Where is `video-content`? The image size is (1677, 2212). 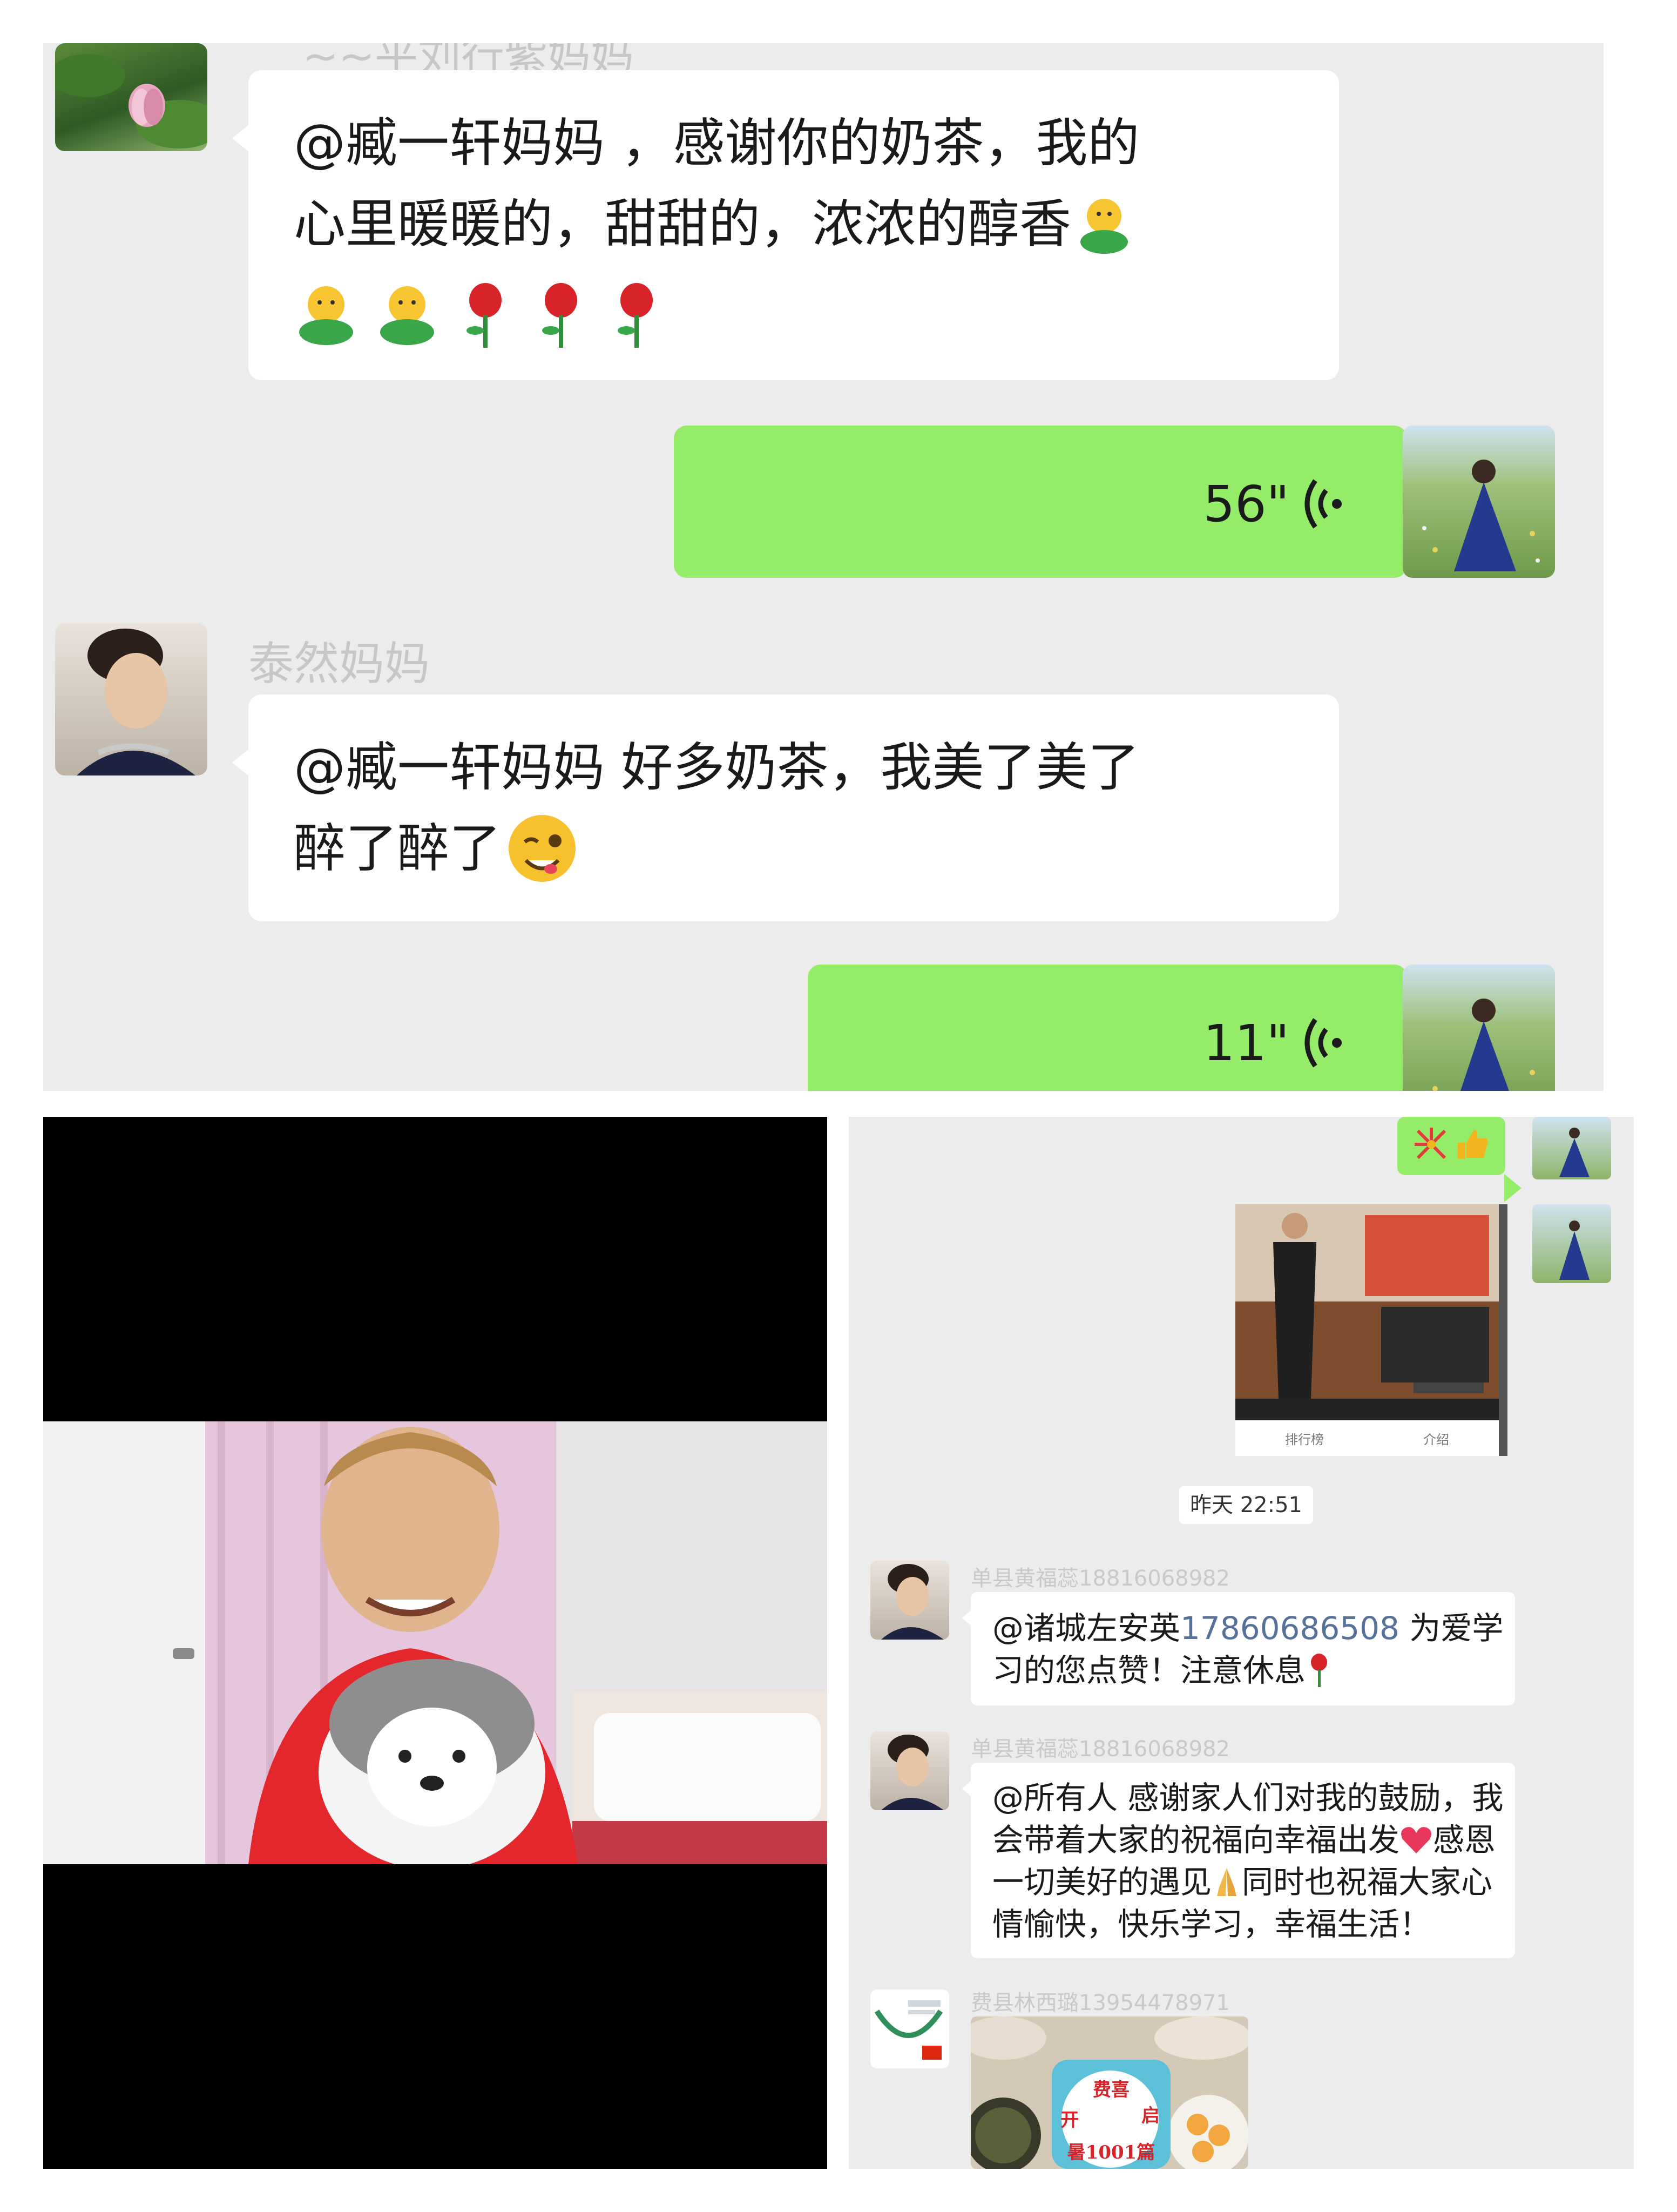 video-content is located at coordinates (435, 1642).